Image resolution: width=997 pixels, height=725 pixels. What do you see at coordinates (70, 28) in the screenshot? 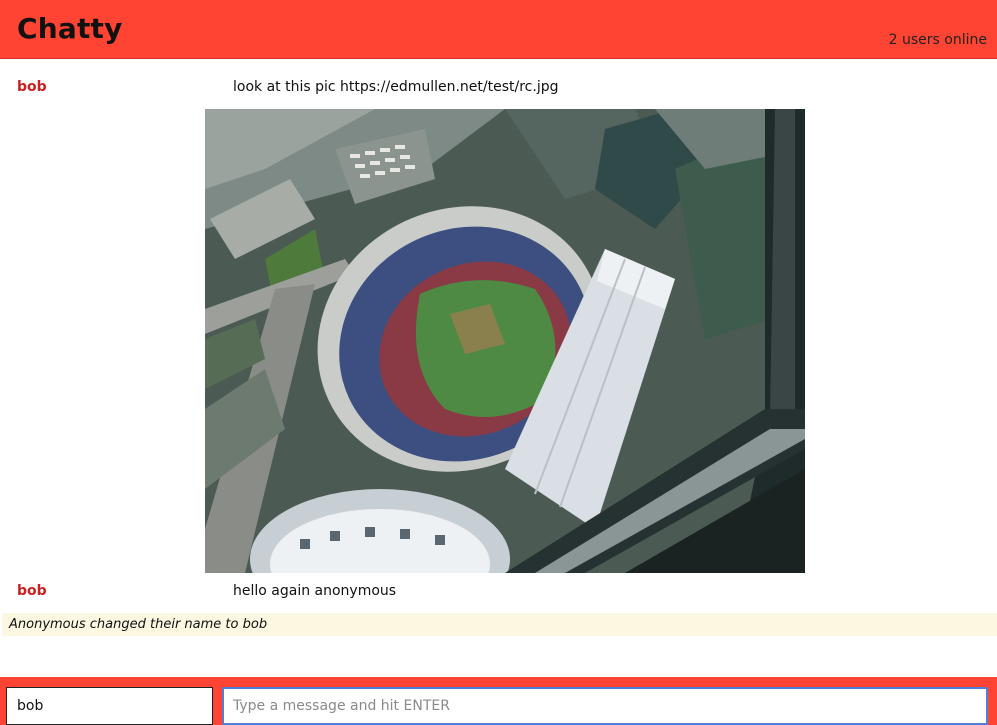
I see `app-title: Chatty` at bounding box center [70, 28].